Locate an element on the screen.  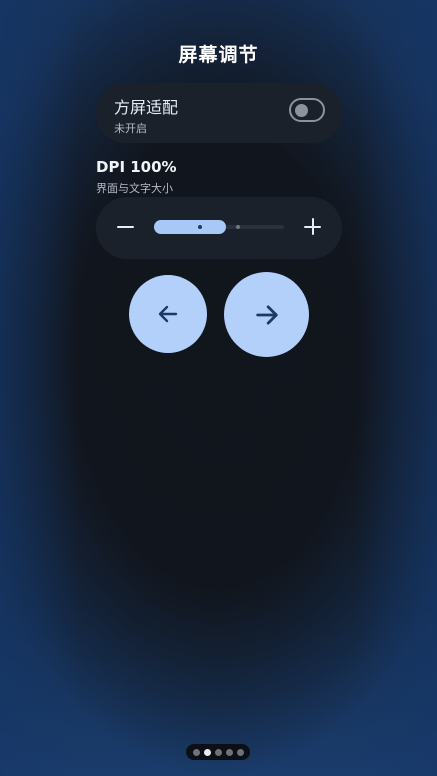
square-fit-status: 未开启 is located at coordinates (130, 128).